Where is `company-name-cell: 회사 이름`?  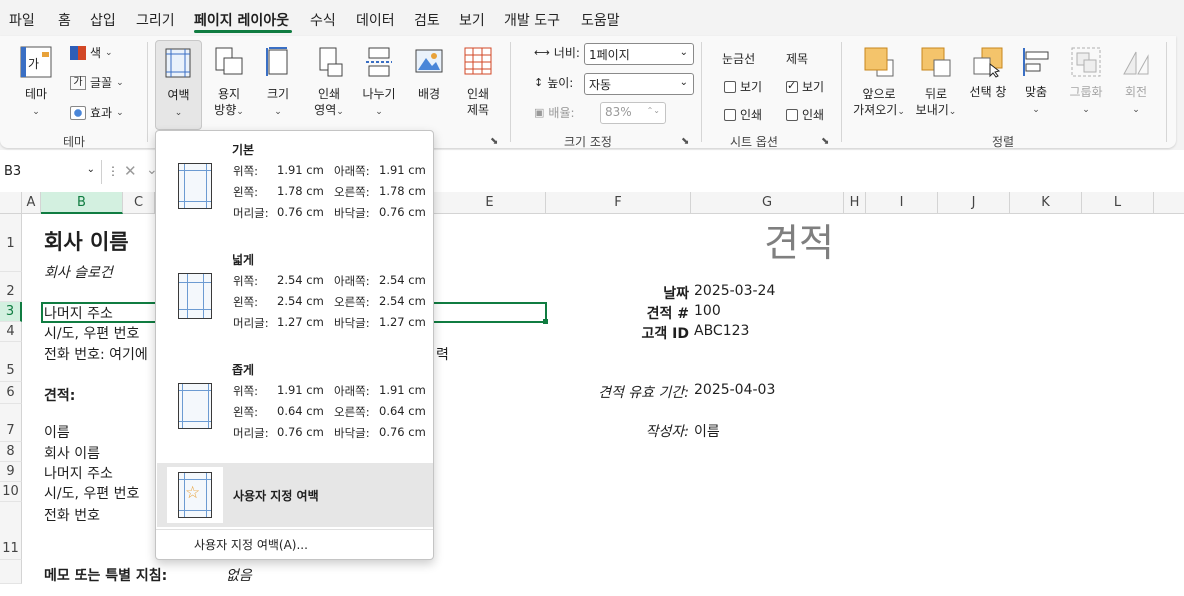
company-name-cell: 회사 이름 is located at coordinates (86, 241).